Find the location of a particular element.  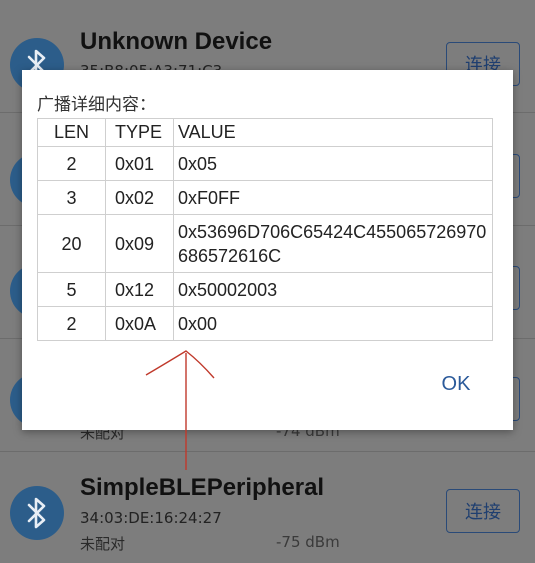

table-row: 2 0x01 0x05 is located at coordinates (265, 163).